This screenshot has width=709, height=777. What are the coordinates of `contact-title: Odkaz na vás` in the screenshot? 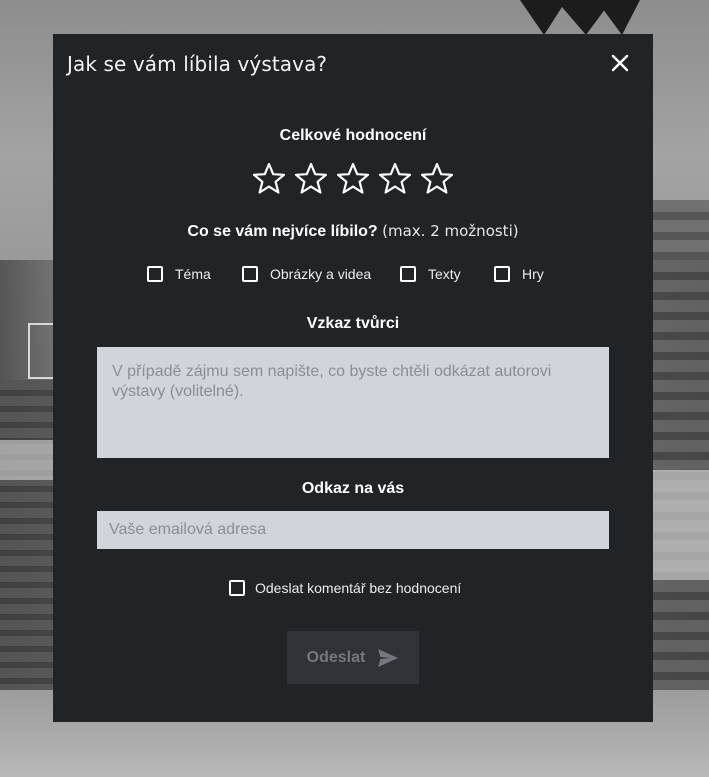 It's located at (353, 488).